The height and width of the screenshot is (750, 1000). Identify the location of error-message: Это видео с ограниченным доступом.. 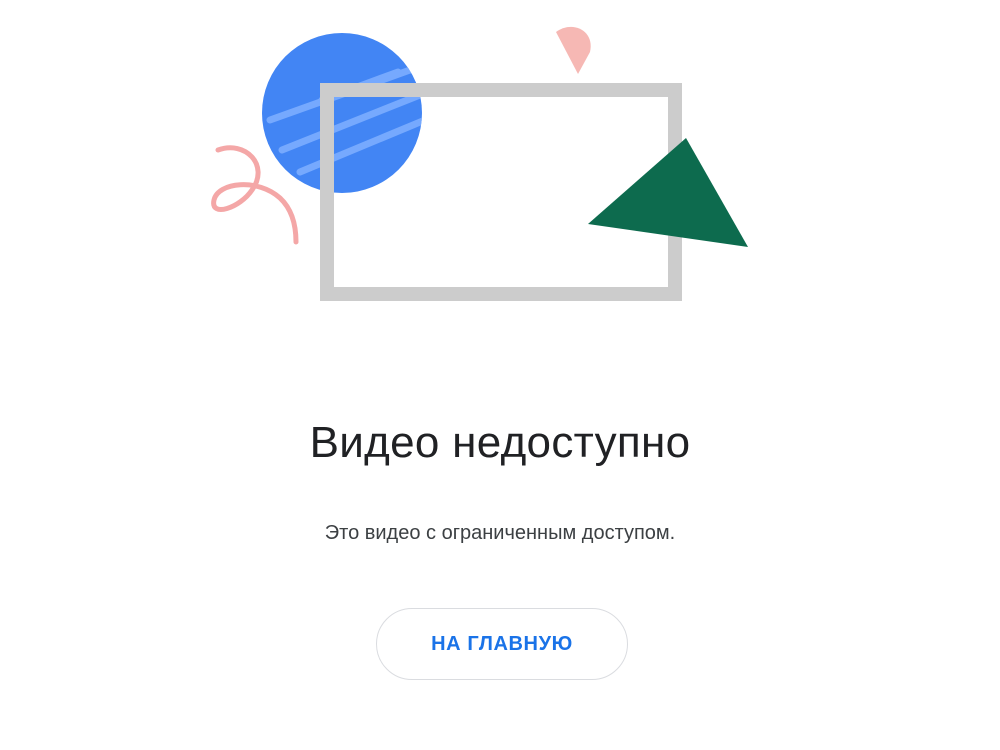
(500, 533).